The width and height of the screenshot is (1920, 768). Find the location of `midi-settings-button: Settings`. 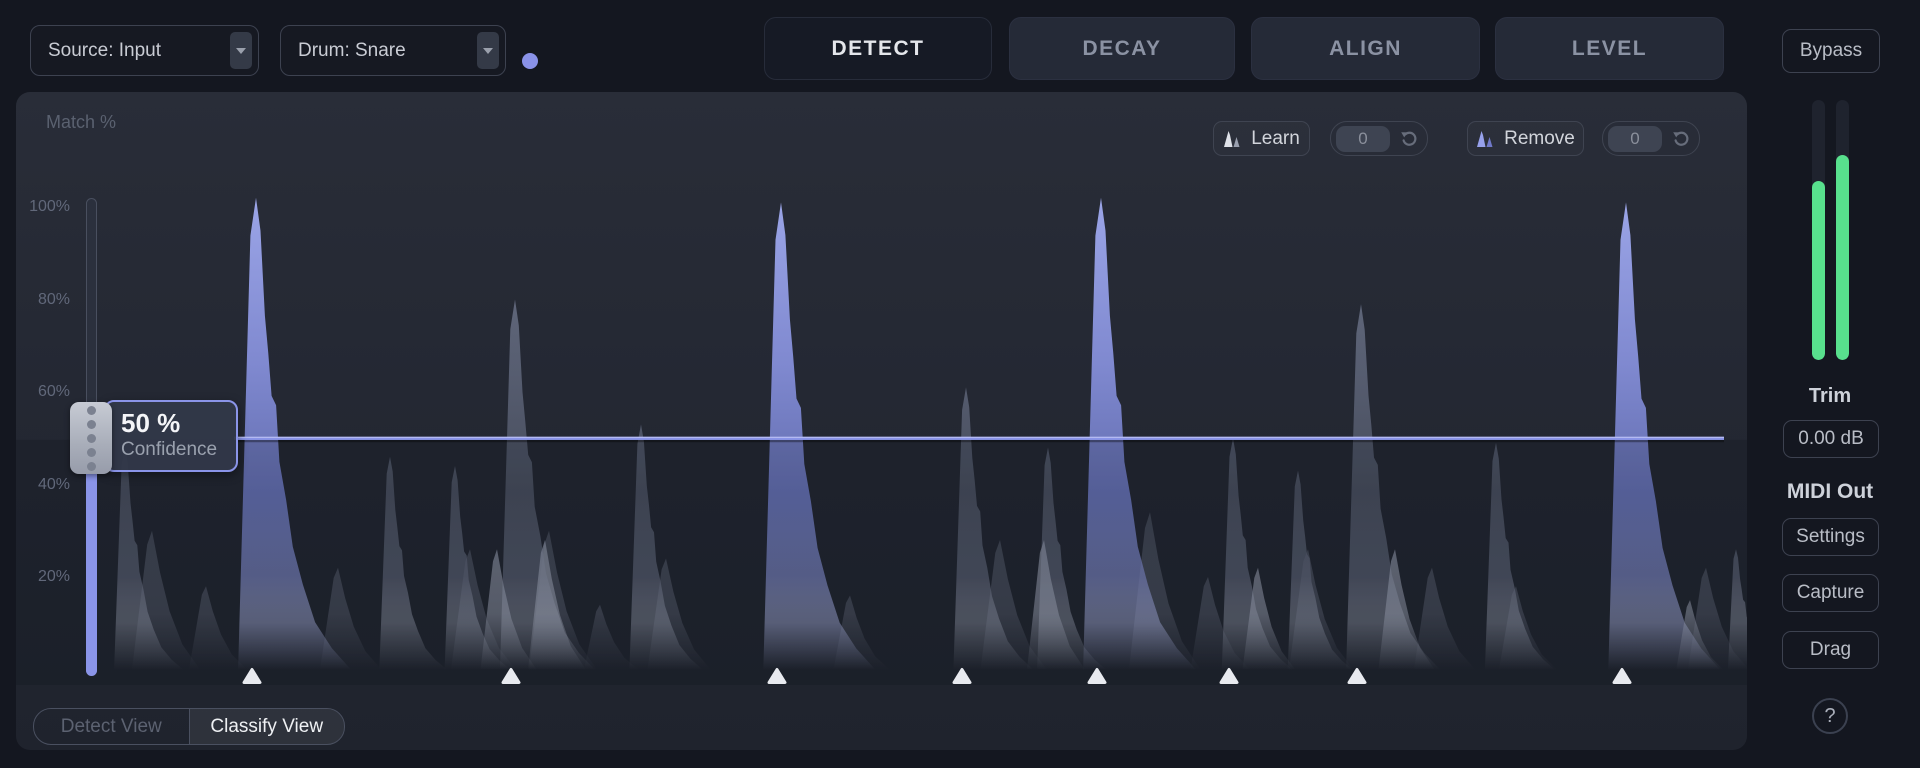

midi-settings-button: Settings is located at coordinates (1830, 537).